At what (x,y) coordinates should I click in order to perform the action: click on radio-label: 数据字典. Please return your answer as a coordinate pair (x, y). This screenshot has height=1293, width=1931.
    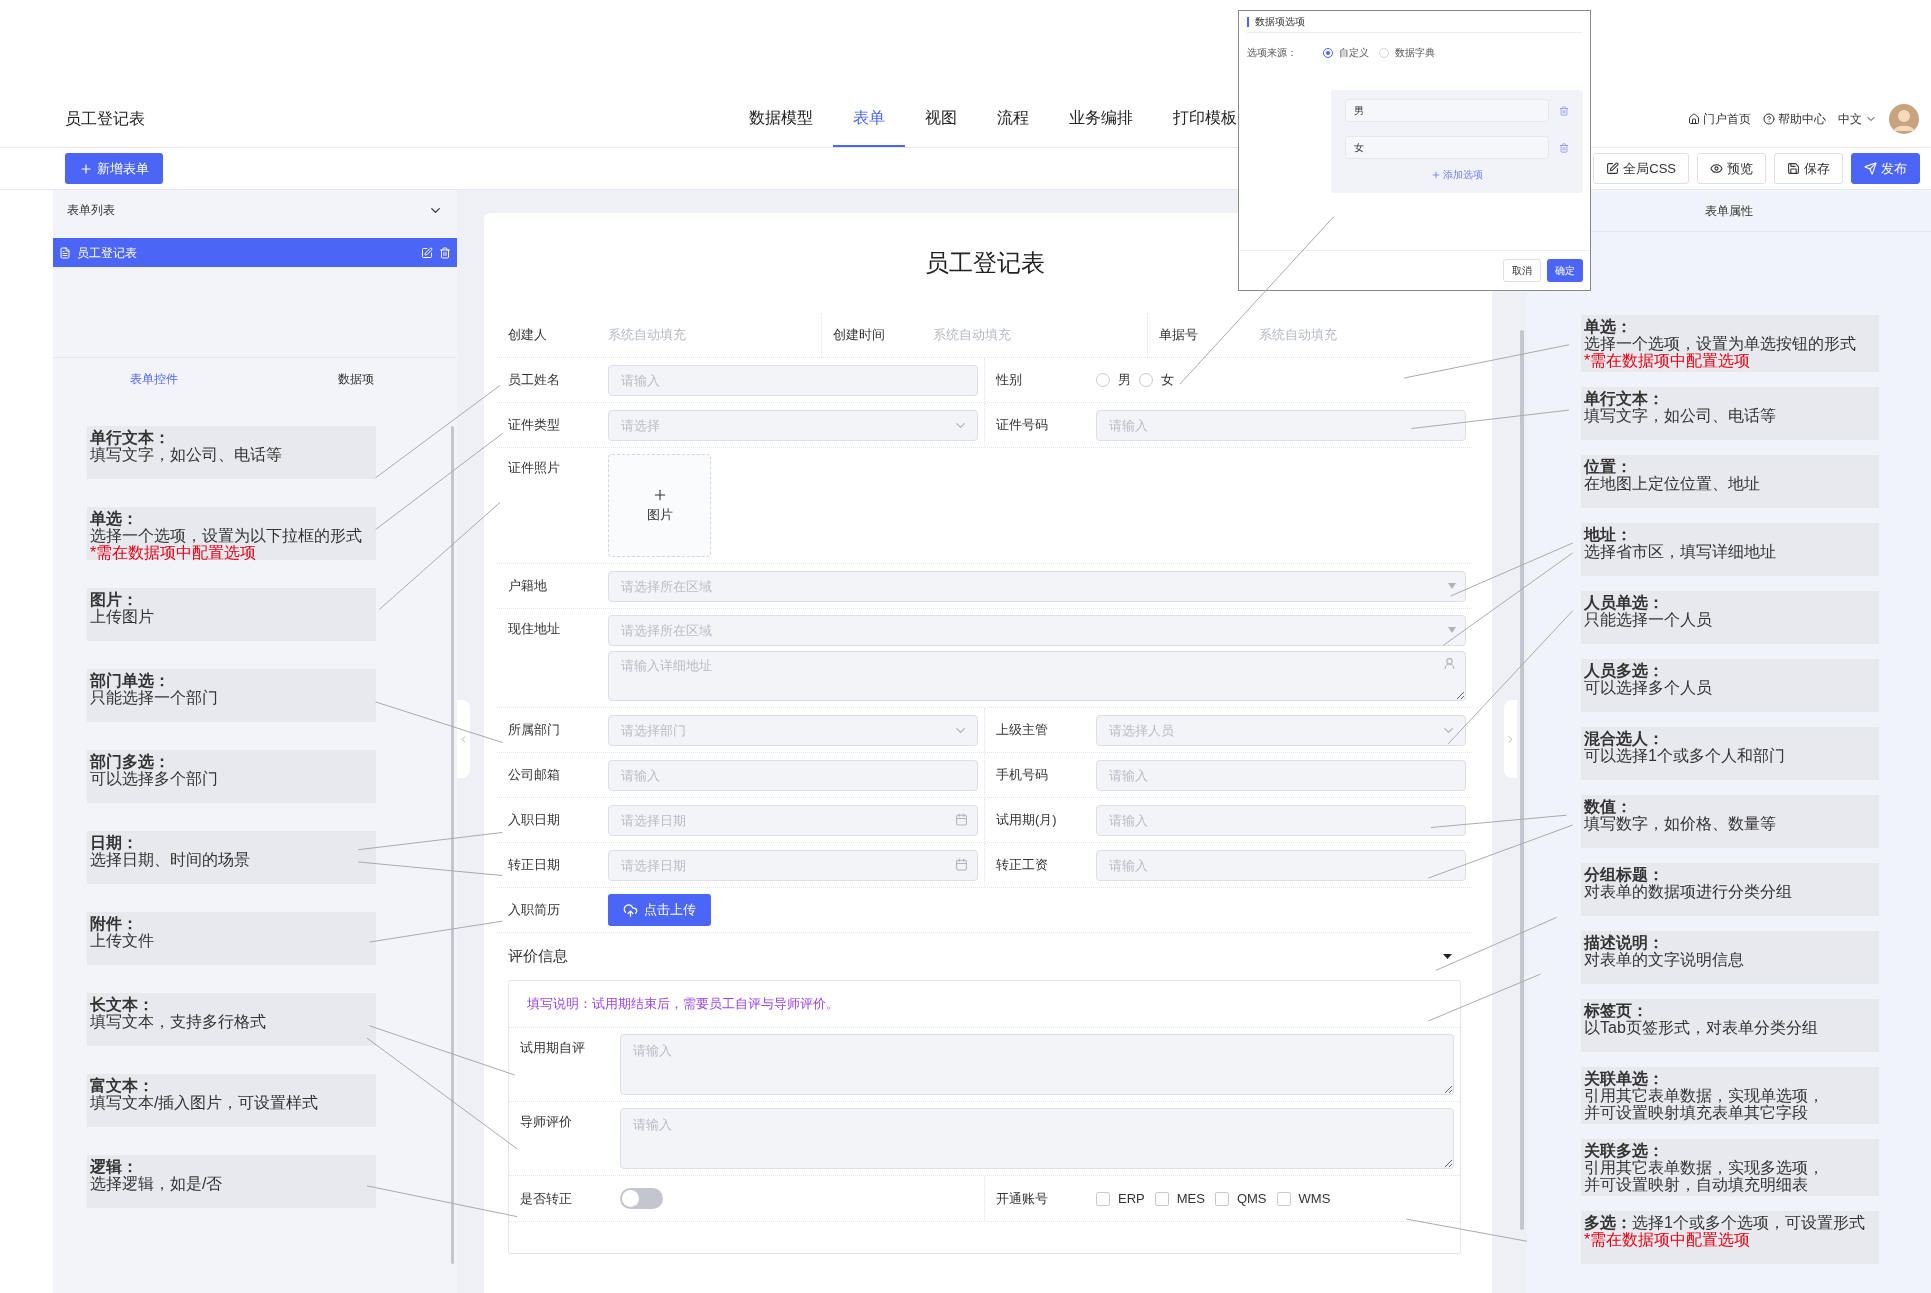
    Looking at the image, I should click on (1415, 53).